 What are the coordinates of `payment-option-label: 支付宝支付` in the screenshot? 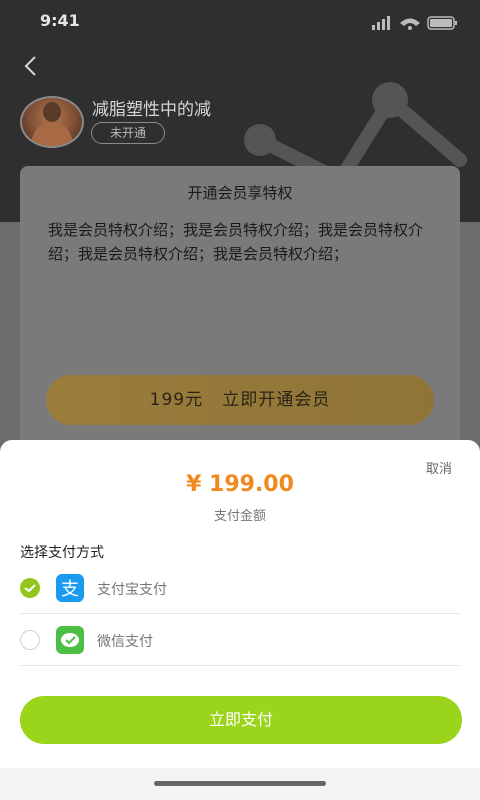 It's located at (132, 590).